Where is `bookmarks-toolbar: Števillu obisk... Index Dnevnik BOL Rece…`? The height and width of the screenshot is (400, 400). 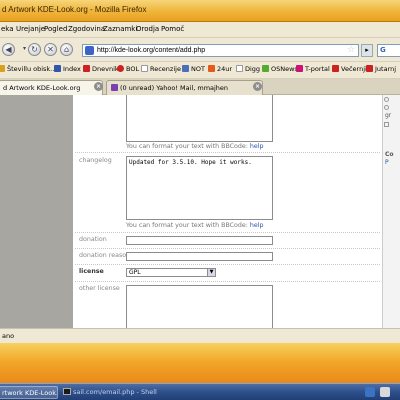
bookmarks-toolbar: Števillu obisk... Index Dnevnik BOL Rece… is located at coordinates (200, 70).